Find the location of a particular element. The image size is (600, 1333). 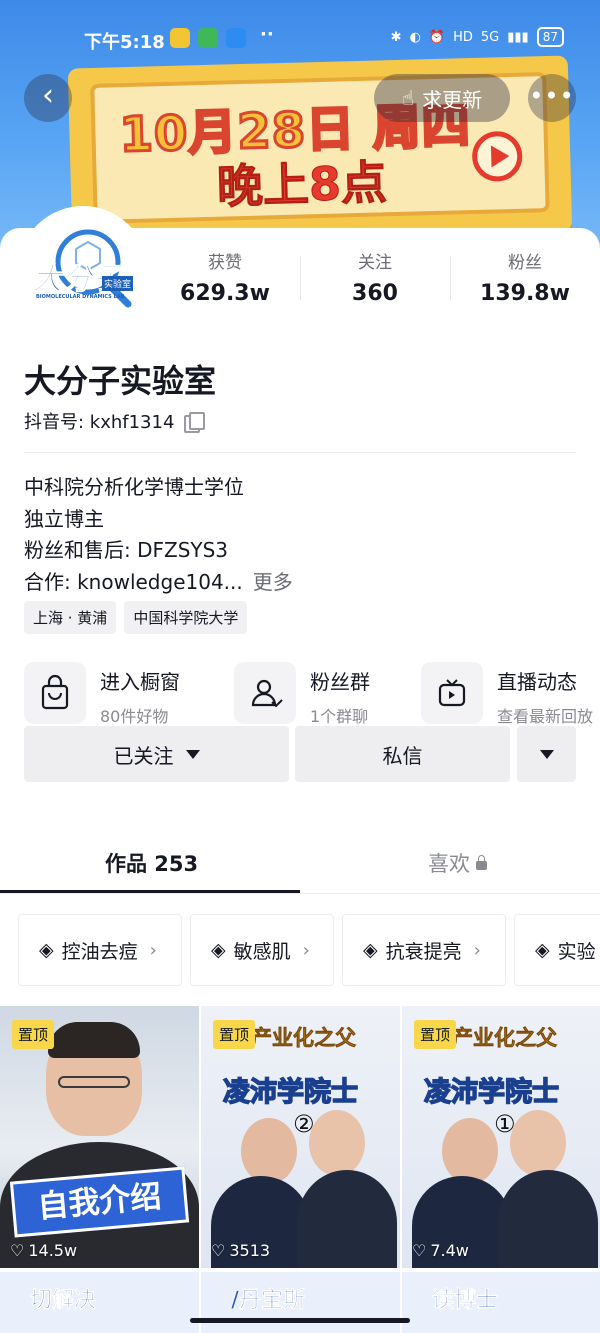

tab-works: 作品 253 is located at coordinates (151, 863).